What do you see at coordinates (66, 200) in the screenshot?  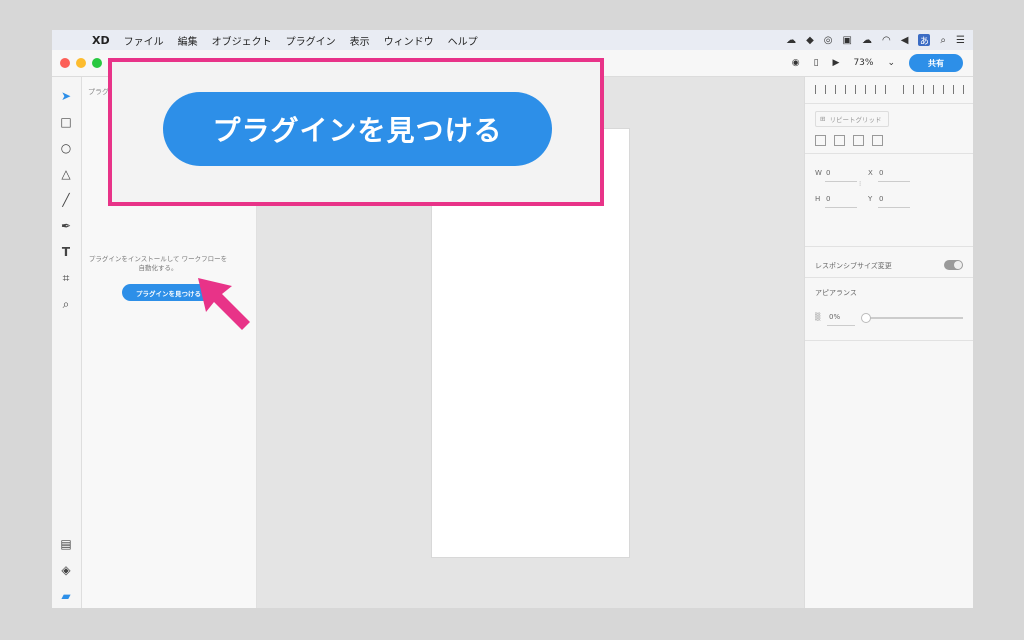 I see `line-tool-icon: ╱` at bounding box center [66, 200].